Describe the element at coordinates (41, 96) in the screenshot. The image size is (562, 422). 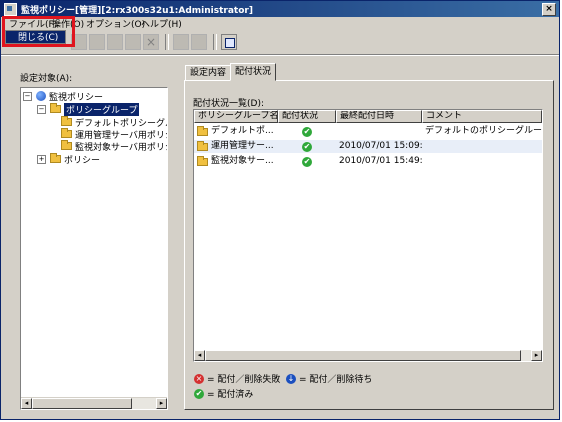
I see `globe-icon` at that location.